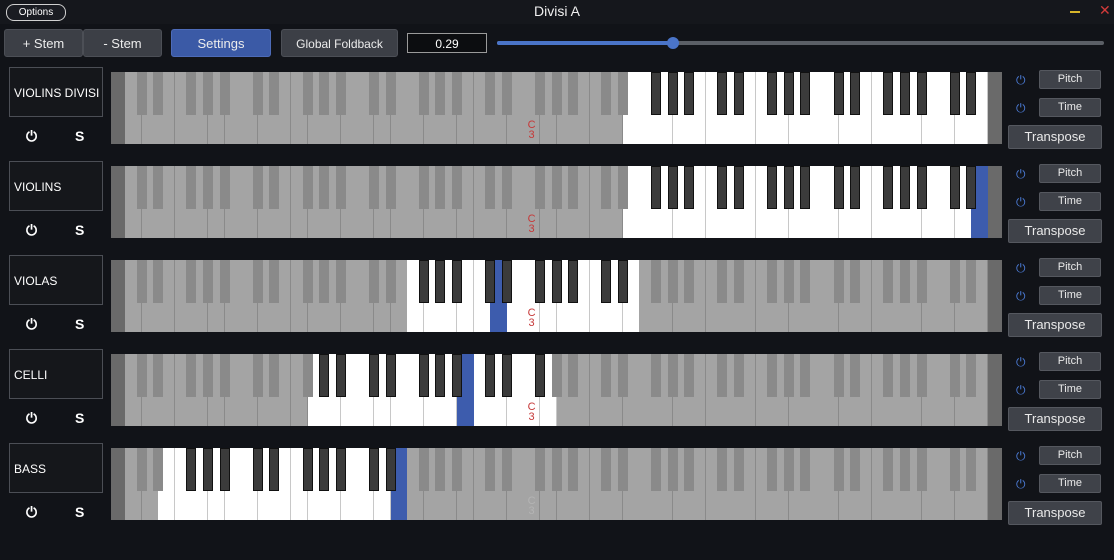  Describe the element at coordinates (122, 43) in the screenshot. I see `remove-stem-button: - Stem` at that location.